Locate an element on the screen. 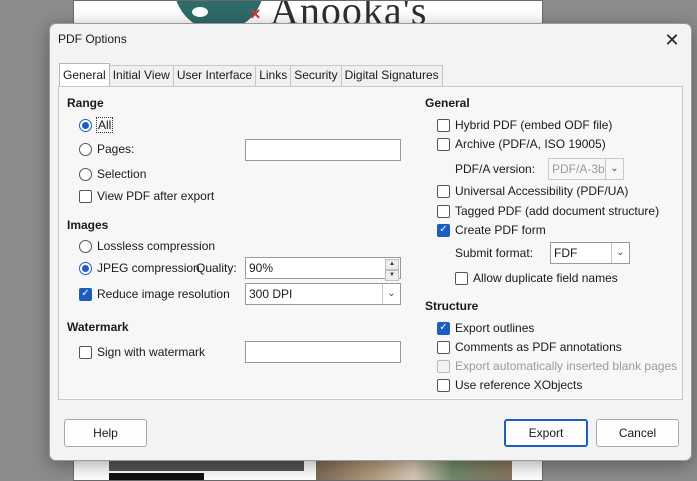 The height and width of the screenshot is (481, 697). resolution-combobox: 300 DPI ⌄ is located at coordinates (323, 294).